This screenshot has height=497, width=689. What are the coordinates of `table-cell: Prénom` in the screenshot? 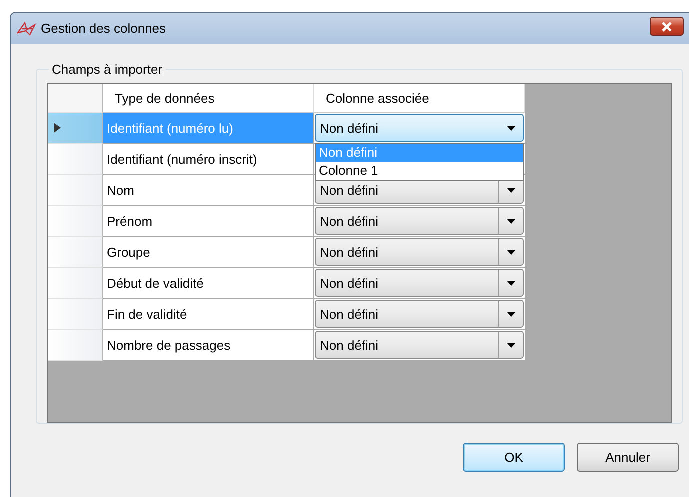 It's located at (208, 221).